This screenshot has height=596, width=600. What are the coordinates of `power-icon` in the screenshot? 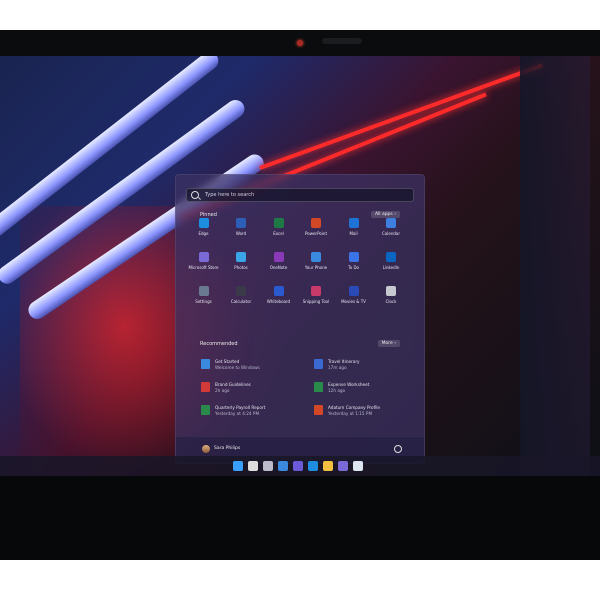 It's located at (398, 449).